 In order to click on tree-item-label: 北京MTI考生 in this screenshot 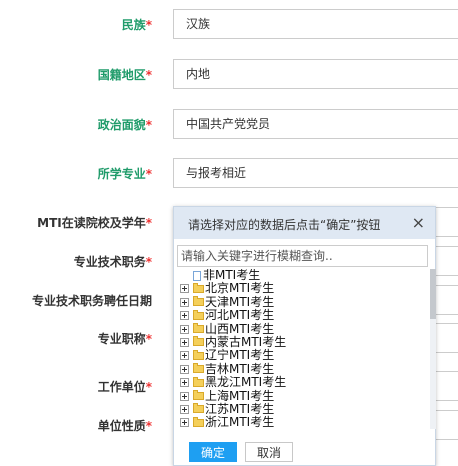, I will do `click(240, 288)`.